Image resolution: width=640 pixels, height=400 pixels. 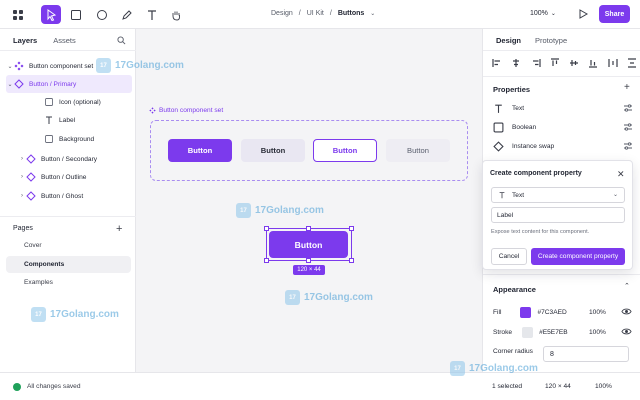 I want to click on add-page-icon: +, so click(x=119, y=229).